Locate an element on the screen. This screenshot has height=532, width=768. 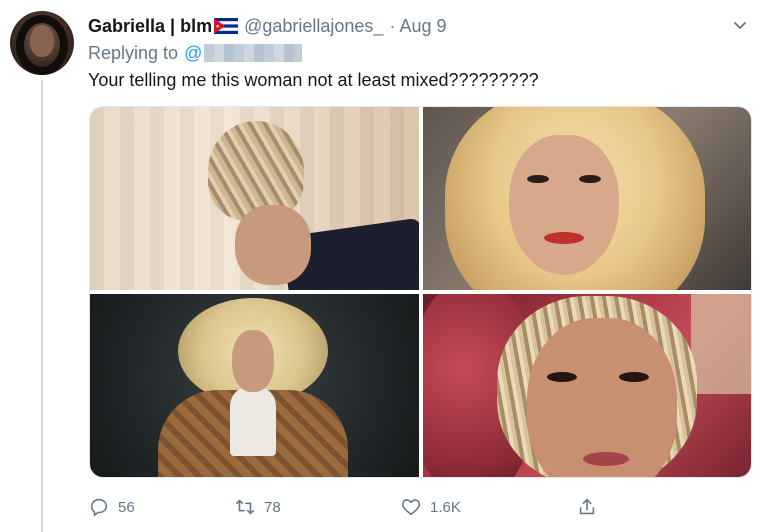
photo-2-lips is located at coordinates (563, 238).